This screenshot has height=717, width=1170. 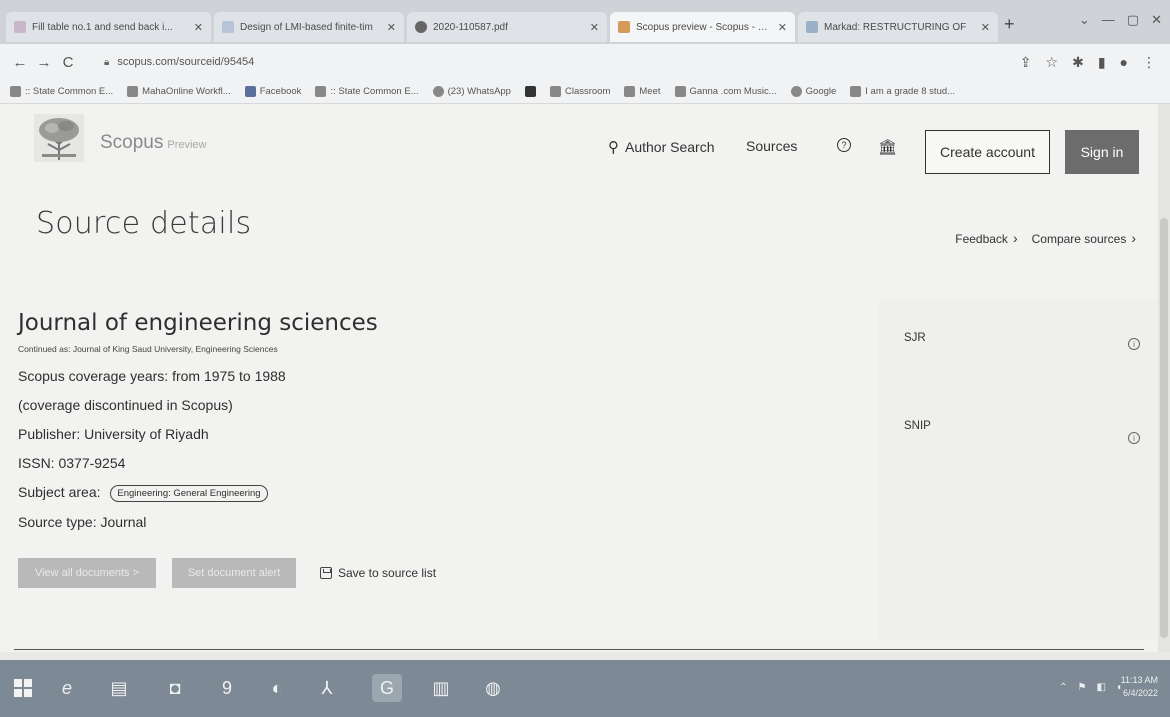 What do you see at coordinates (771, 146) in the screenshot?
I see `sources-link: Sources` at bounding box center [771, 146].